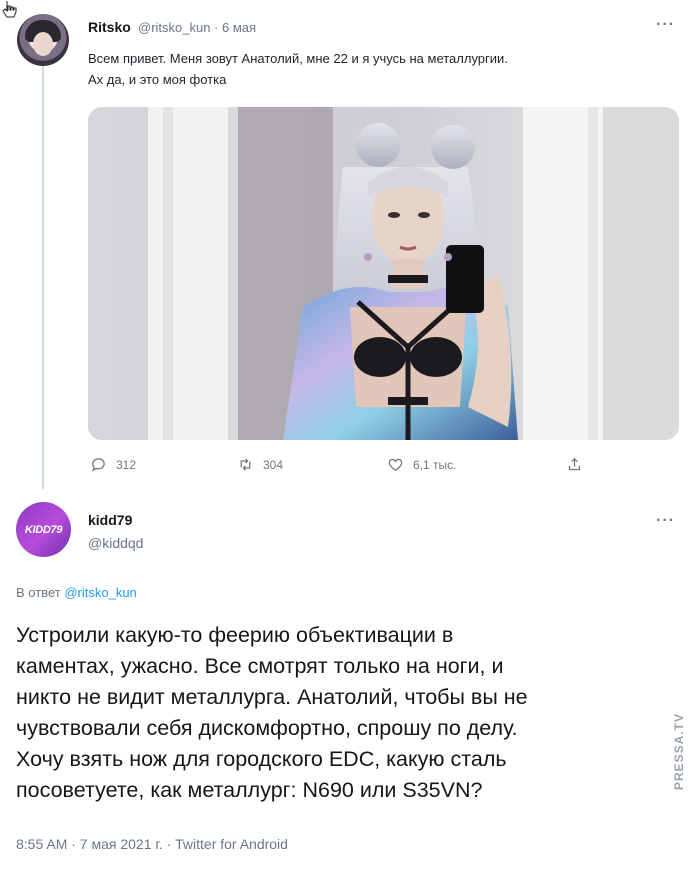 This screenshot has height=876, width=700. I want to click on author-name: Ritsko, so click(109, 27).